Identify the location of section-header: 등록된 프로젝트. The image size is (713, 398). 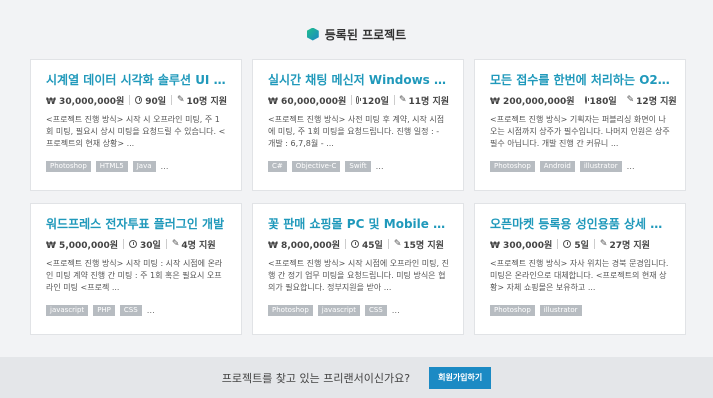
(356, 34).